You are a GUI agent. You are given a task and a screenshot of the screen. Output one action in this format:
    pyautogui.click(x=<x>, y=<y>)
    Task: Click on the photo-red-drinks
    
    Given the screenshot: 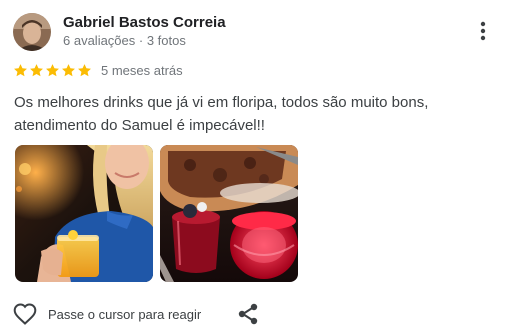 What is the action you would take?
    pyautogui.click(x=229, y=213)
    